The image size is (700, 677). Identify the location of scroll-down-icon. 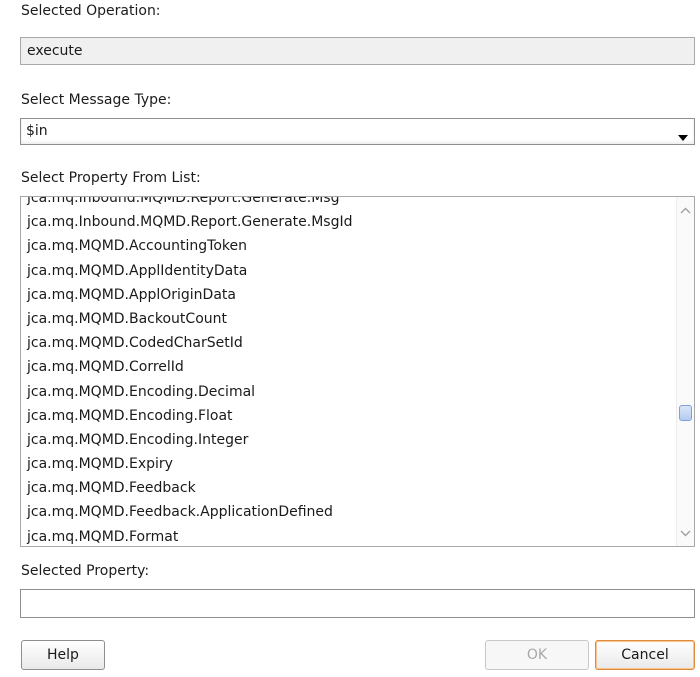
(685, 533).